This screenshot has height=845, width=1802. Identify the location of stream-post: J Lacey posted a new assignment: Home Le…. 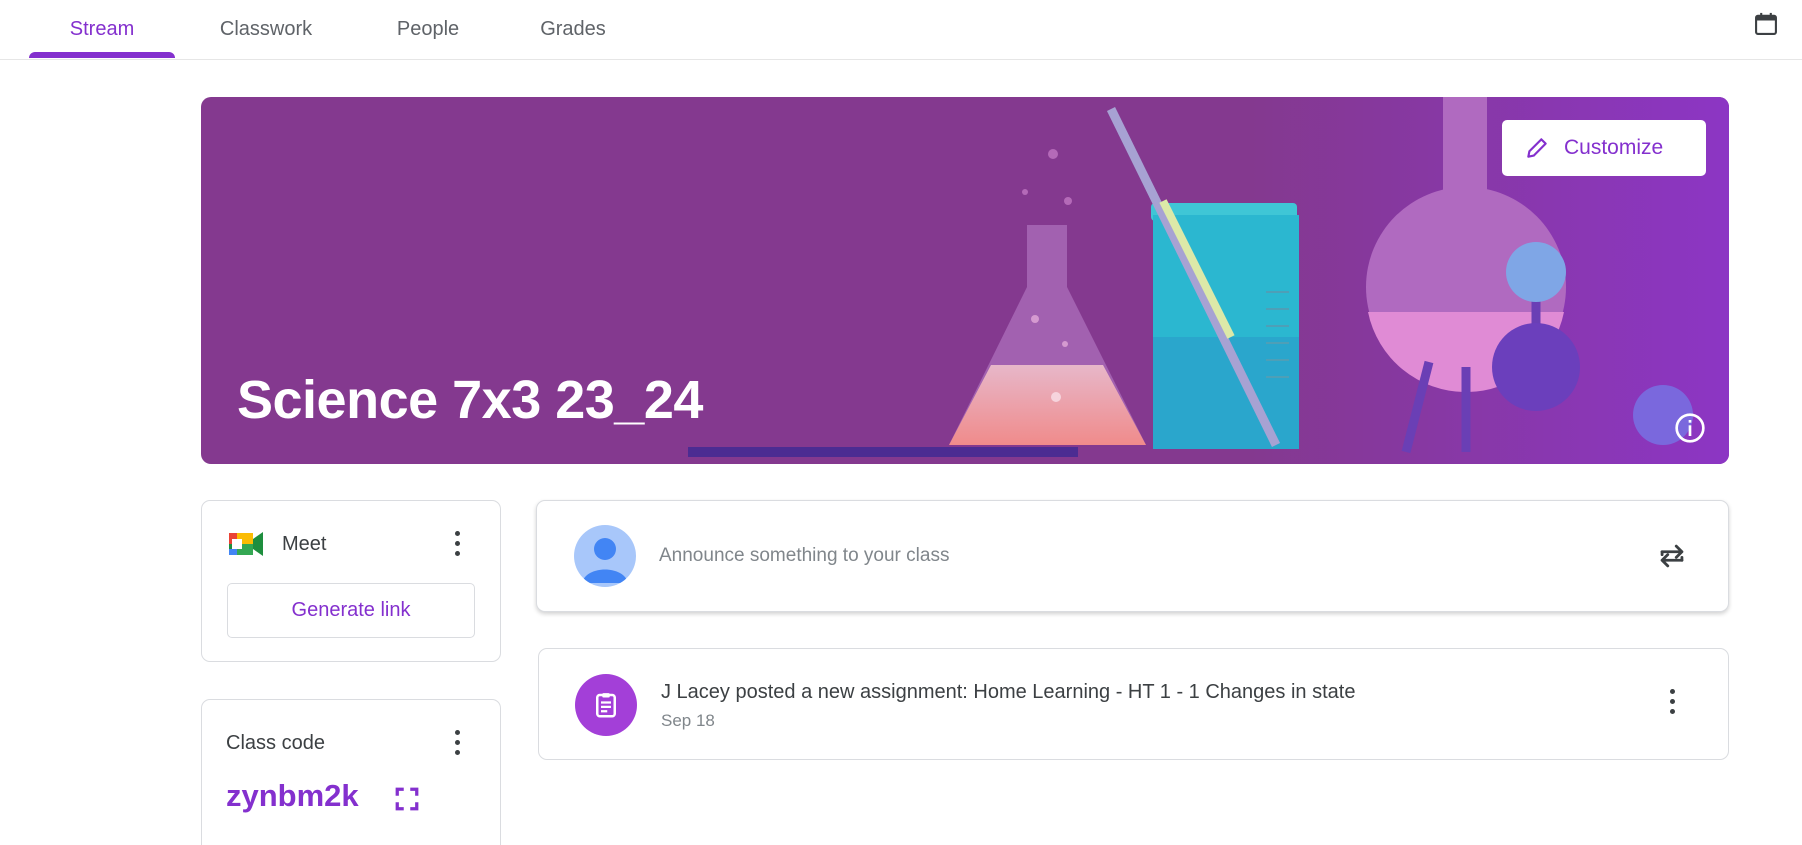
(1133, 704).